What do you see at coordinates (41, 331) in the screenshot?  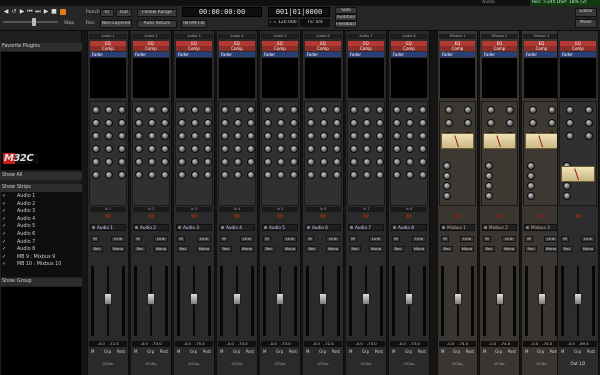 I see `group-list` at bounding box center [41, 331].